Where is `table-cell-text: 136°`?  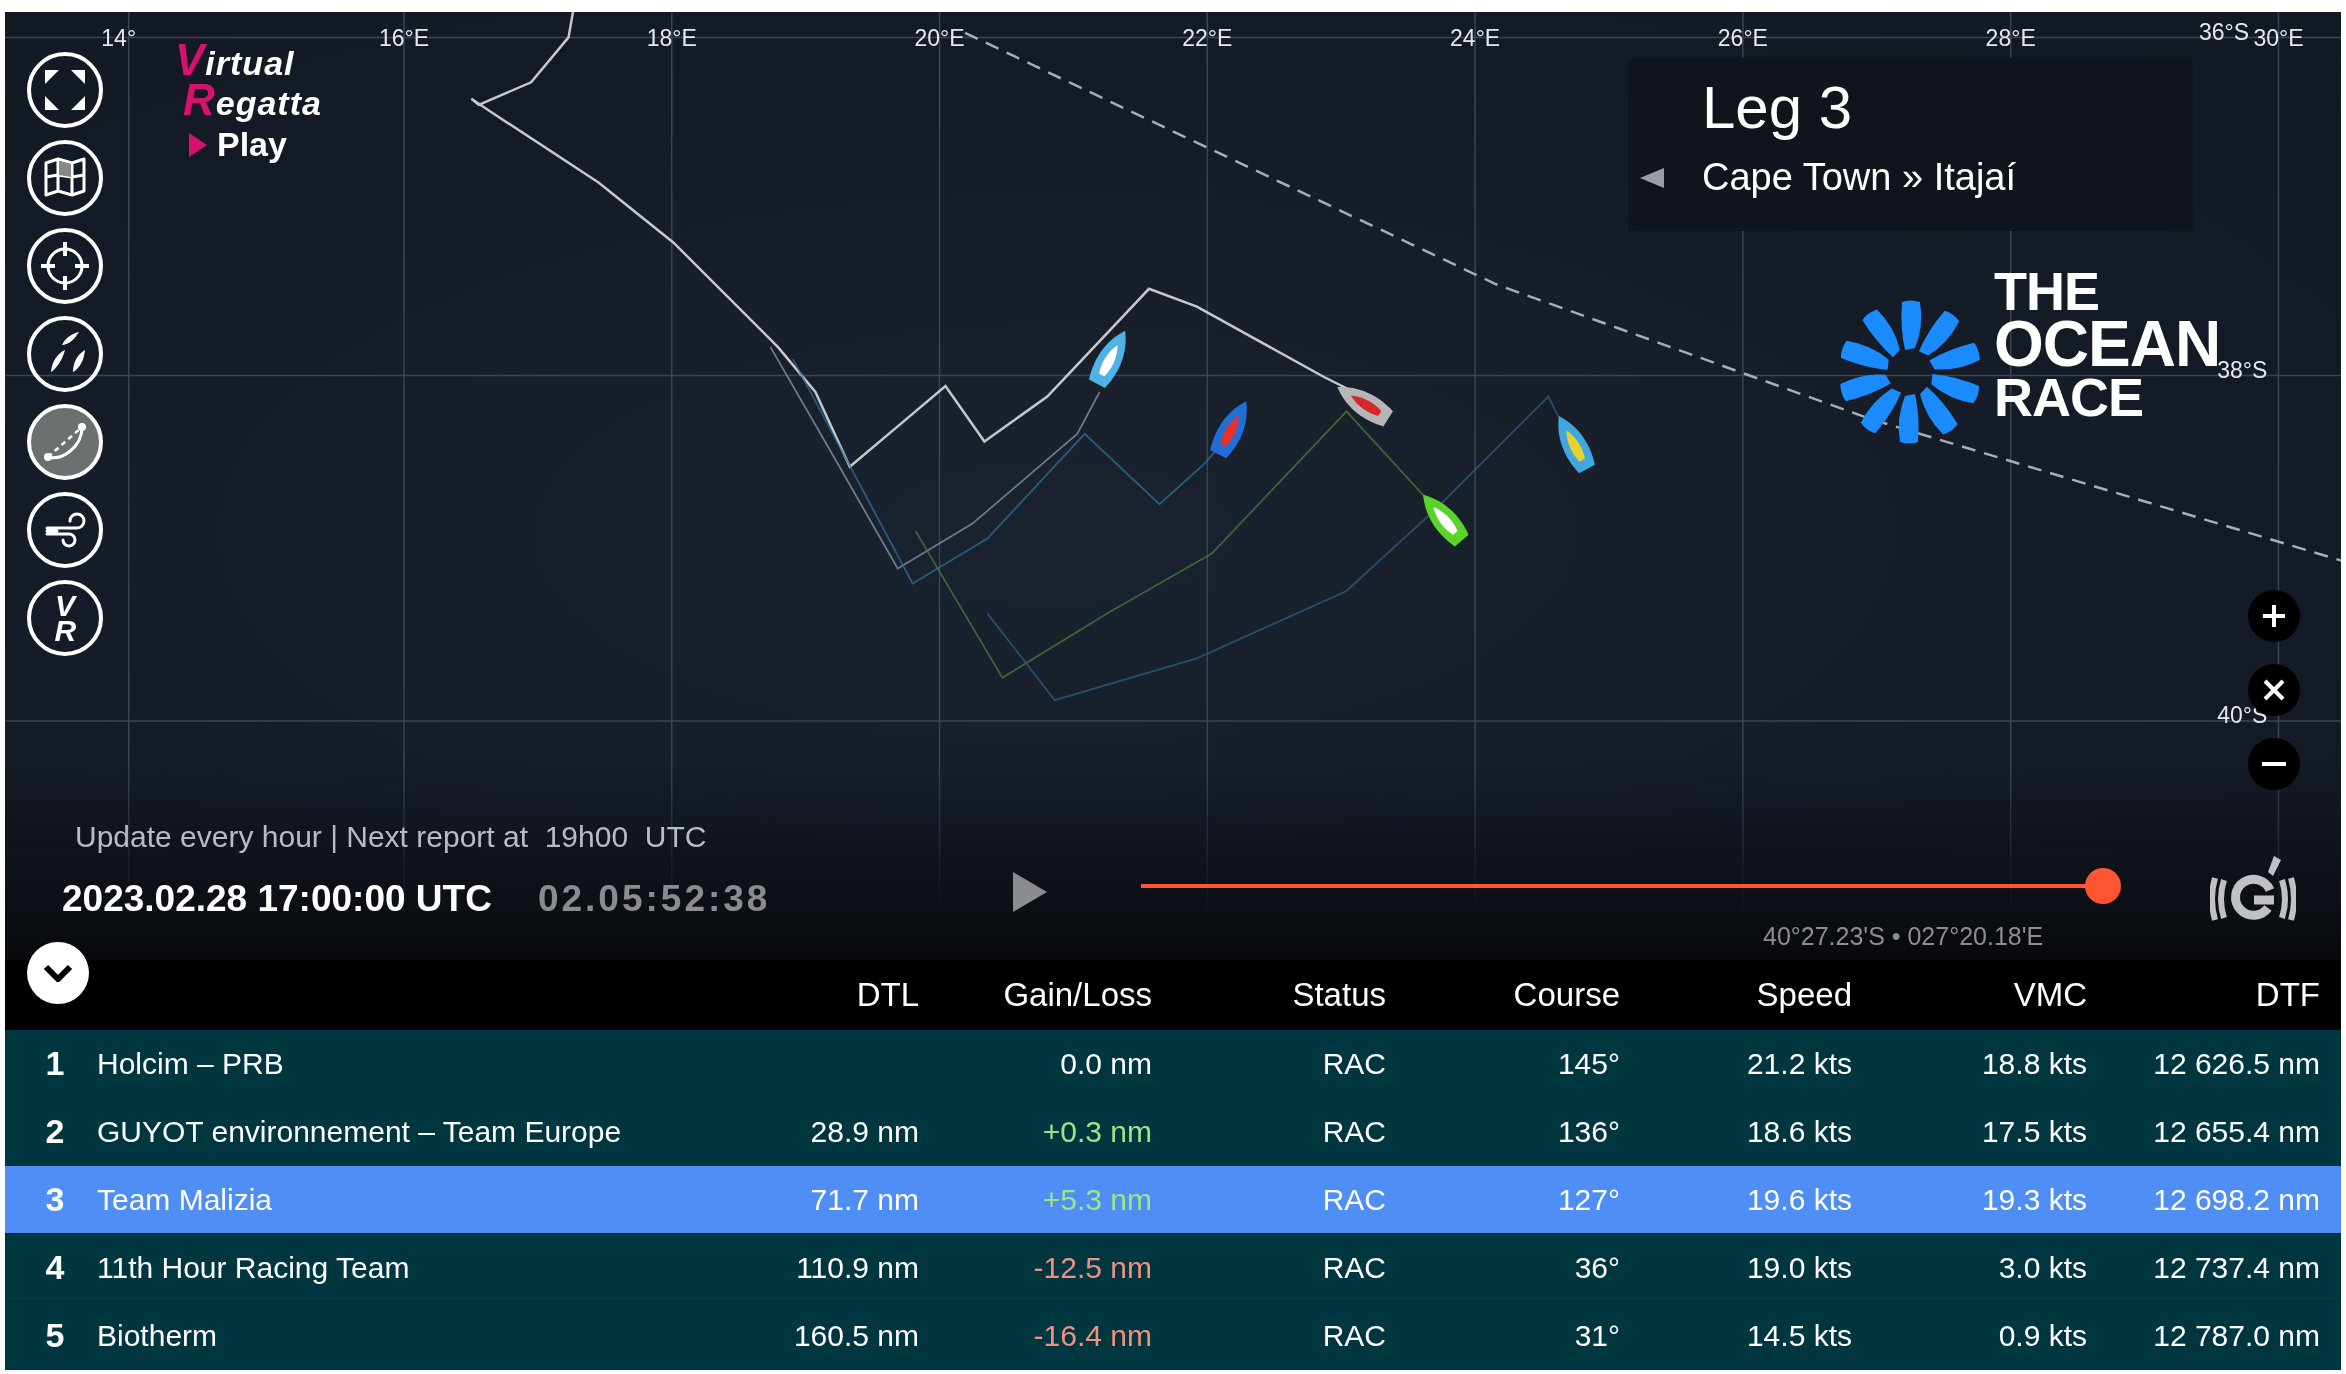
table-cell-text: 136° is located at coordinates (1588, 1131).